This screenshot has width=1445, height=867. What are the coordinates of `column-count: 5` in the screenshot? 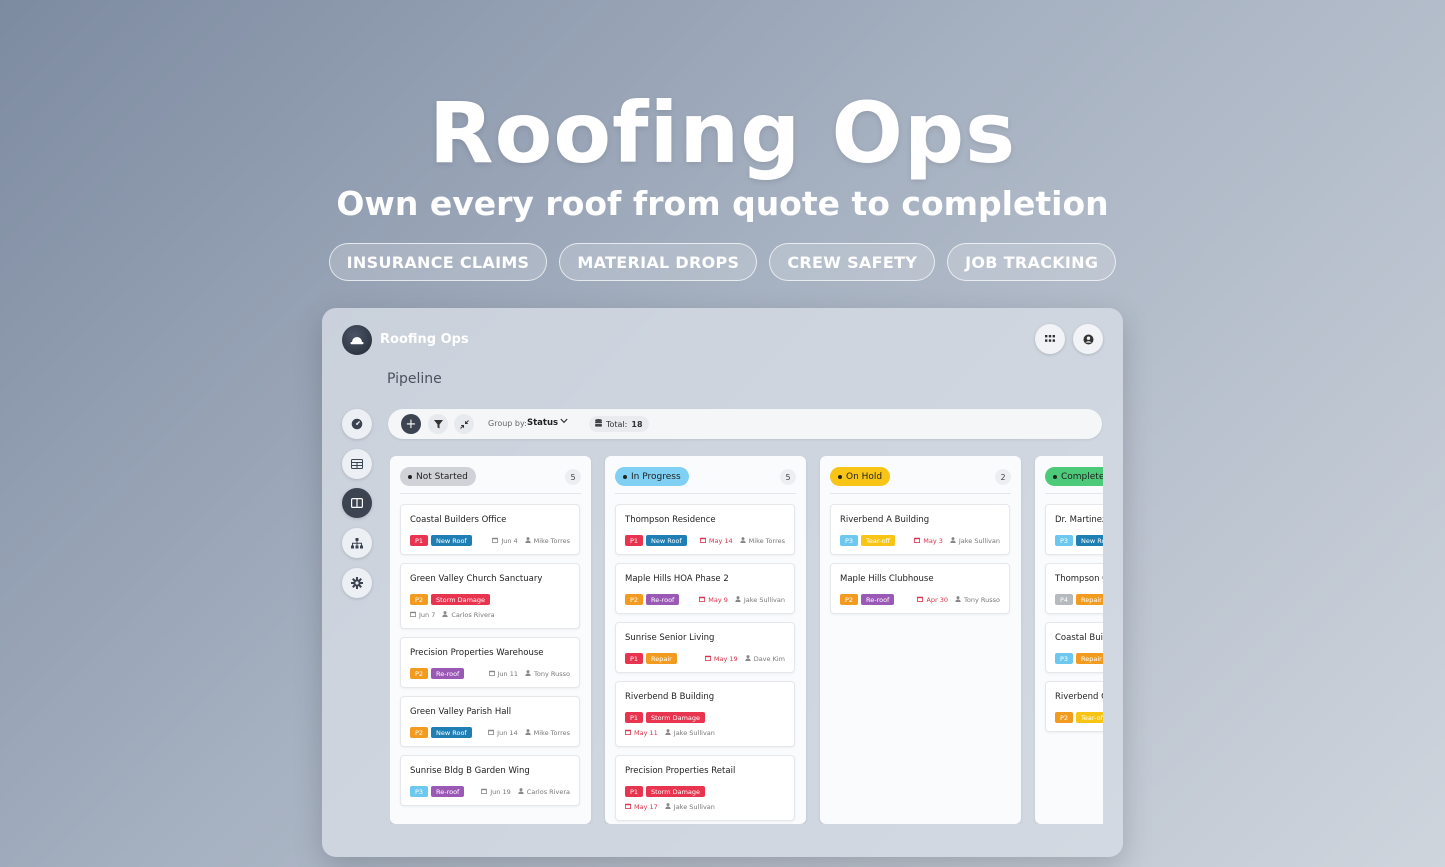 It's located at (573, 477).